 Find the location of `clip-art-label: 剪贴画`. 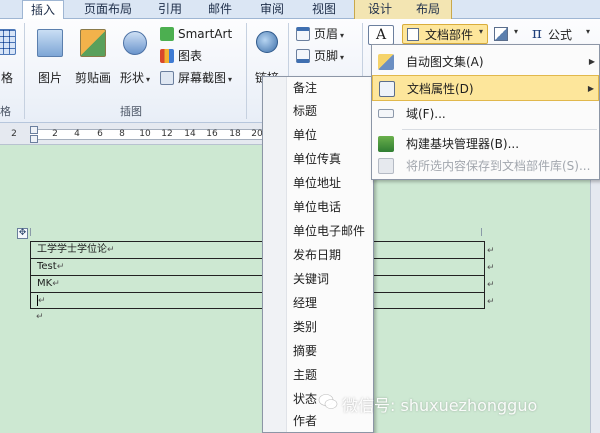

clip-art-label: 剪贴画 is located at coordinates (92, 78).